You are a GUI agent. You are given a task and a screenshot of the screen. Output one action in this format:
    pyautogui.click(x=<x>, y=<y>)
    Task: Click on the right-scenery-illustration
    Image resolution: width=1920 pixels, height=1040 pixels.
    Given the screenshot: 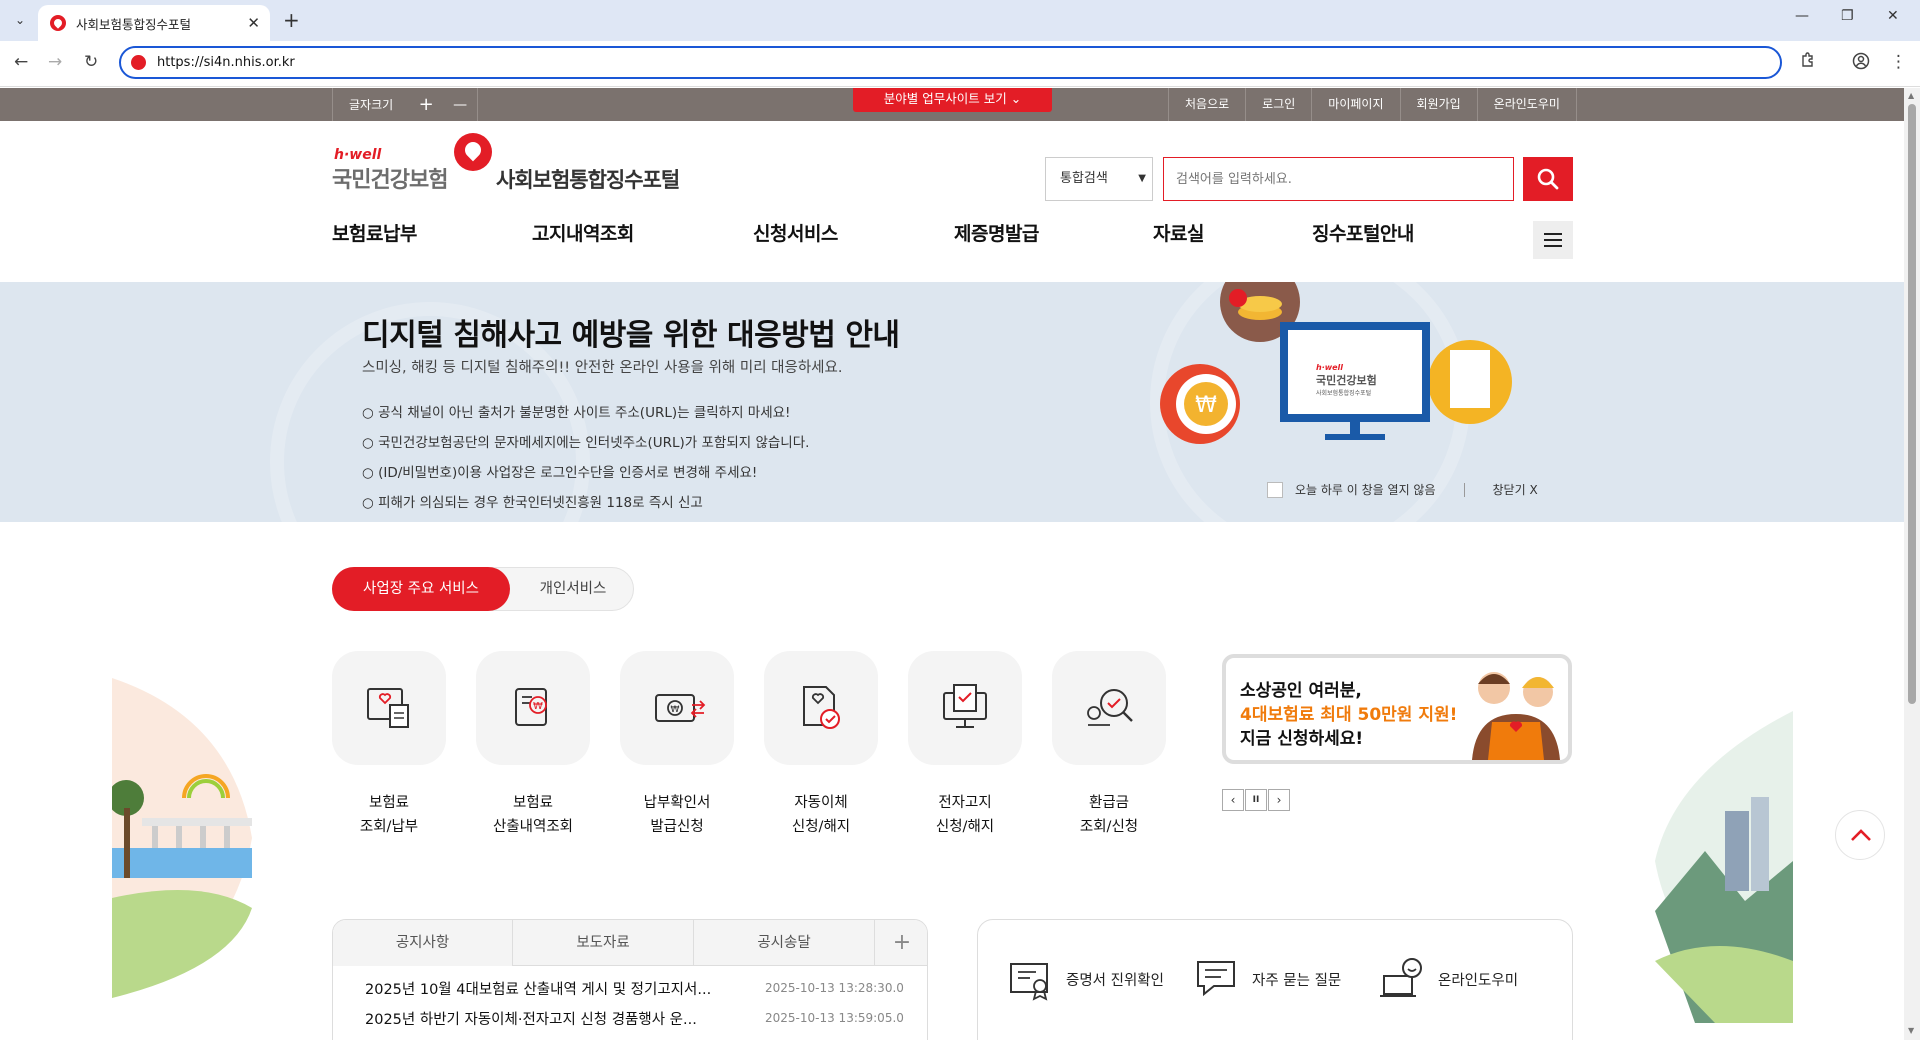 What is the action you would take?
    pyautogui.click(x=1724, y=867)
    